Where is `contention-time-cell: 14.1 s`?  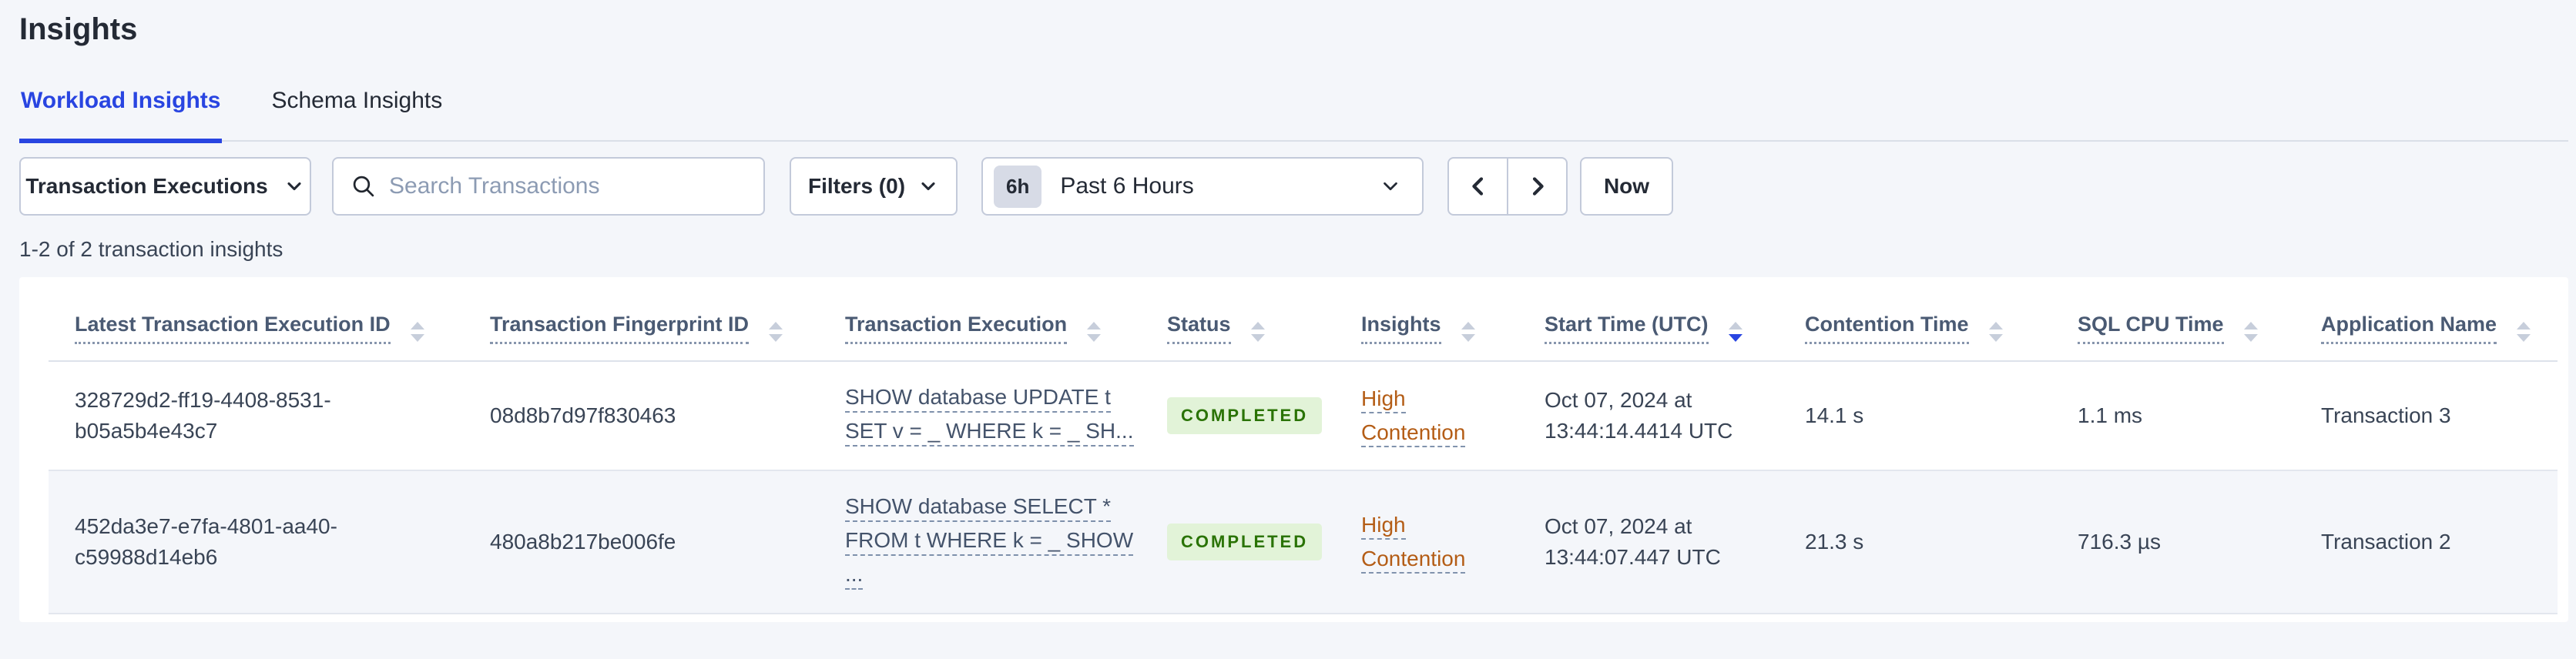 contention-time-cell: 14.1 s is located at coordinates (1834, 415).